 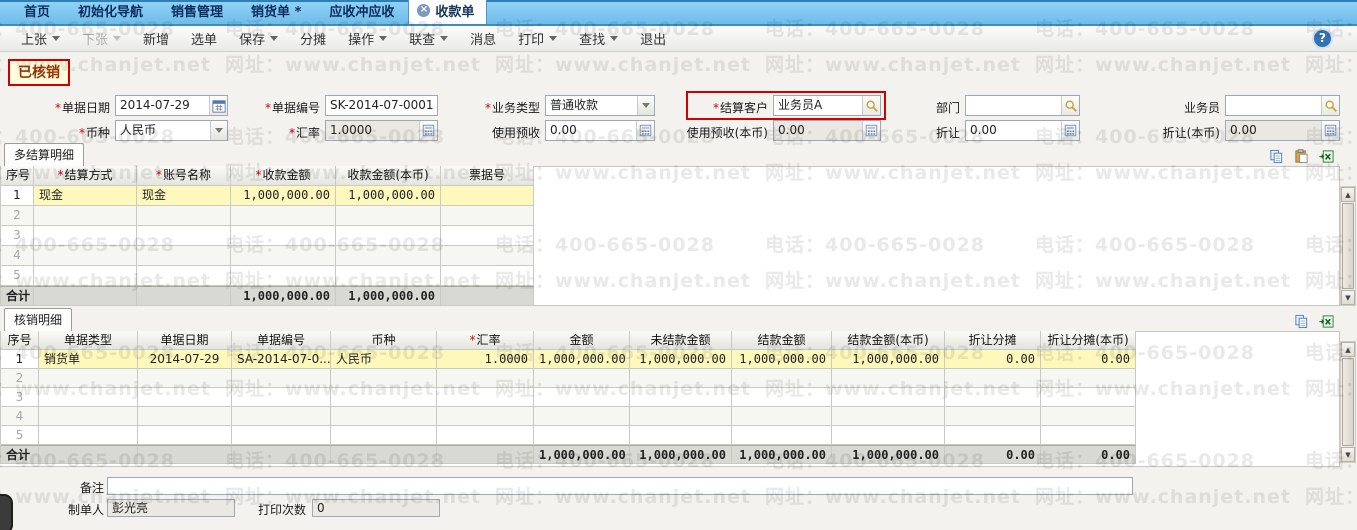 What do you see at coordinates (620, 486) in the screenshot?
I see `remark-input` at bounding box center [620, 486].